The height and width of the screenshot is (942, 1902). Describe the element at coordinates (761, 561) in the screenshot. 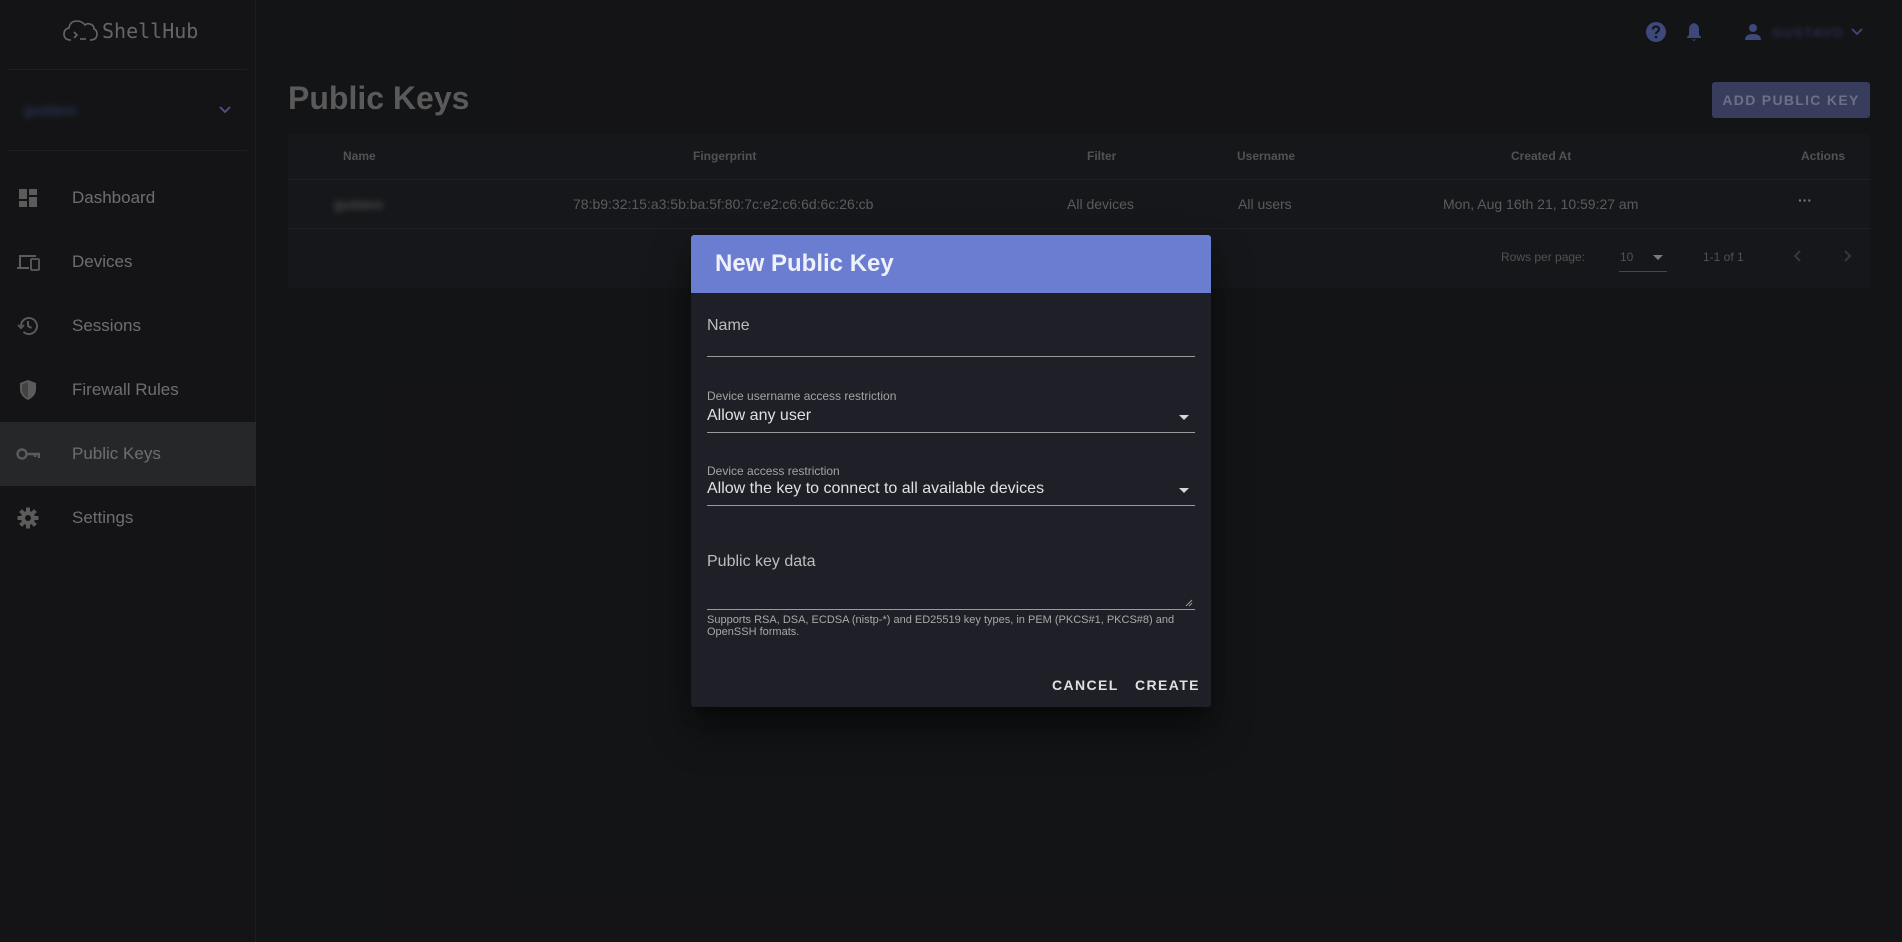

I see `public-key-data-label: Public key data` at that location.